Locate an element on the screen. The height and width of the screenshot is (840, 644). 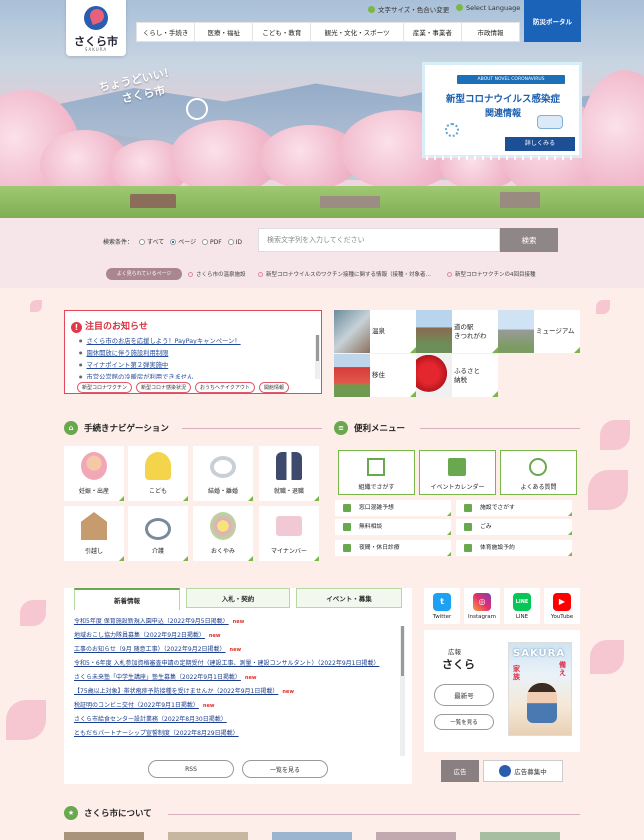
nav-condolence: おくやみ is located at coordinates (223, 533).